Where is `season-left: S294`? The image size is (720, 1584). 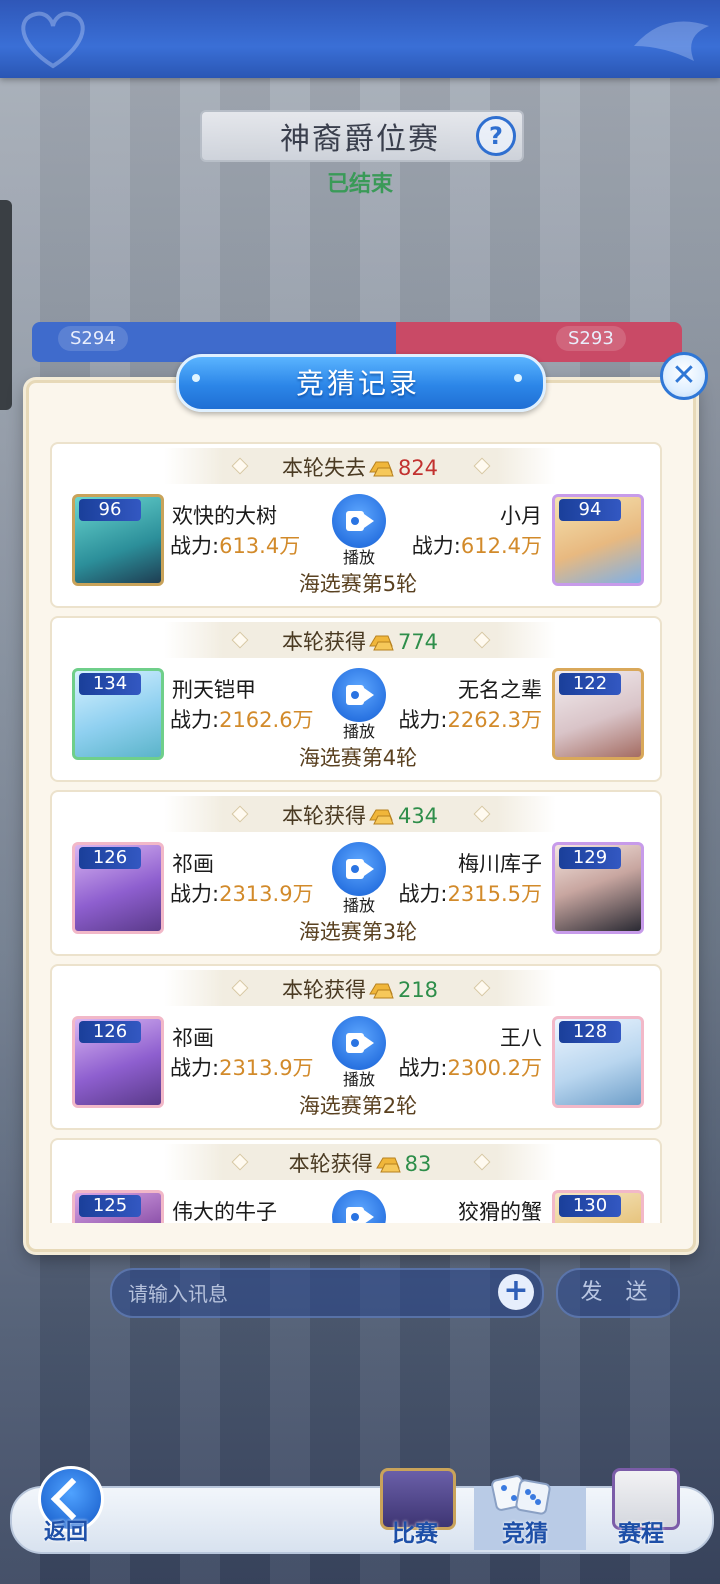
season-left: S294 is located at coordinates (93, 338).